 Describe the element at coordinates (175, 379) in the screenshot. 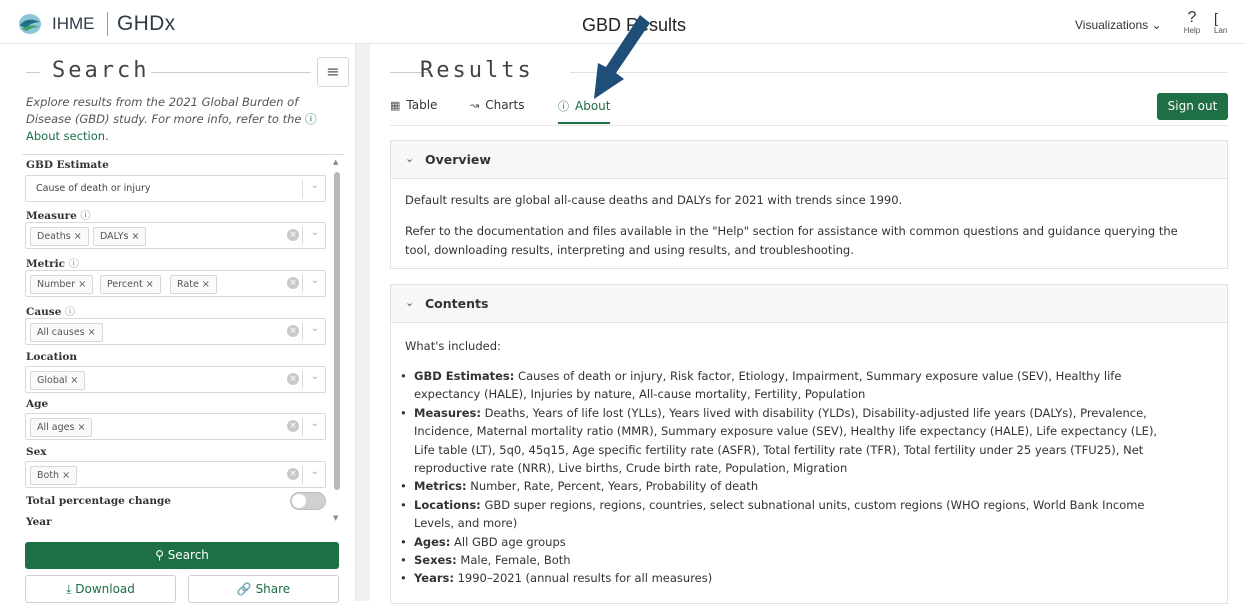

I see `location-select: Global × × ⌄` at that location.